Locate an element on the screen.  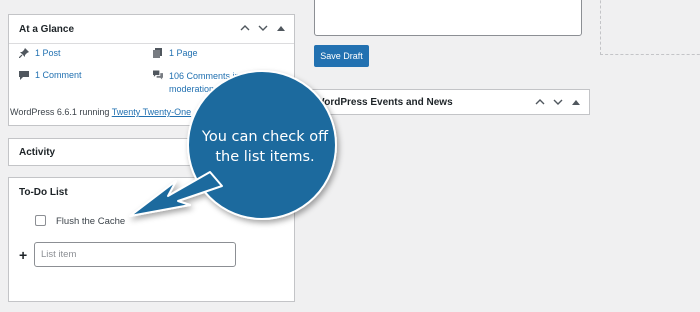
callout-overlay is located at coordinates (233, 145).